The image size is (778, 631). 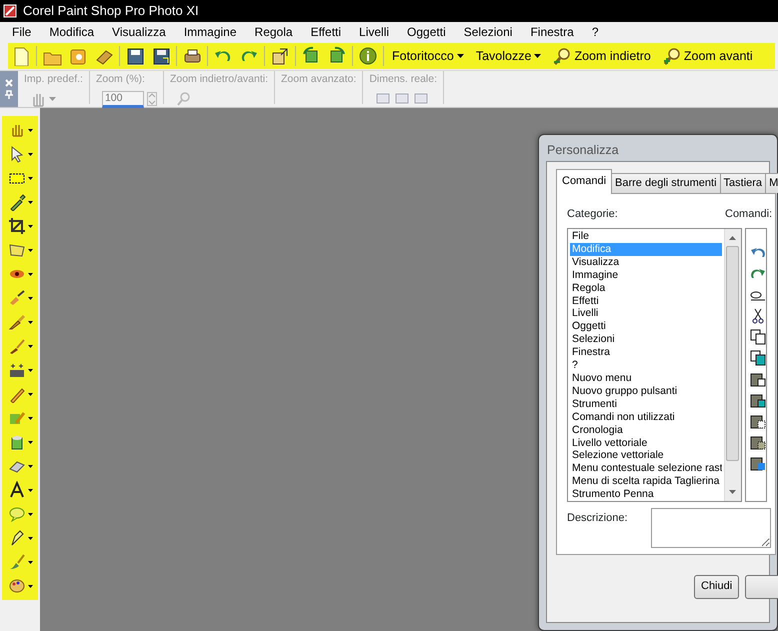 I want to click on menu-item: Visualizza, so click(x=139, y=32).